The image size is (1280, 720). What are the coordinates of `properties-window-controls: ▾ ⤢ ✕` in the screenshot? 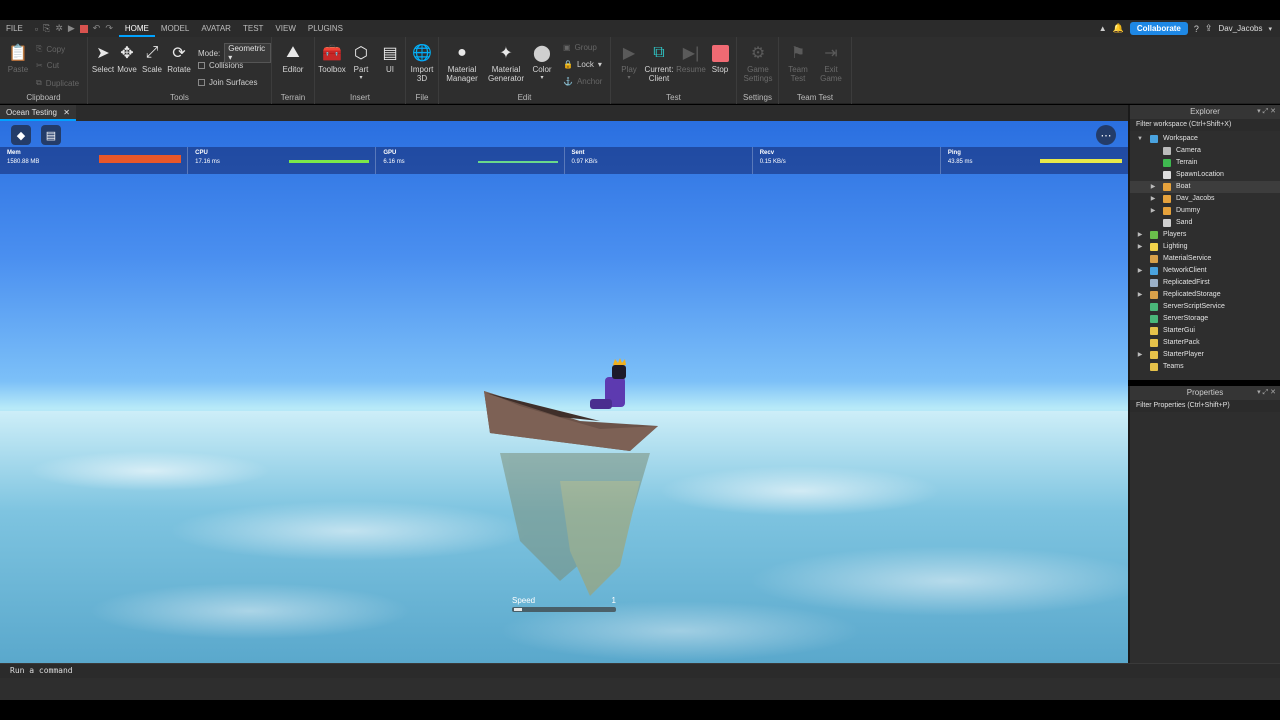 It's located at (1266, 393).